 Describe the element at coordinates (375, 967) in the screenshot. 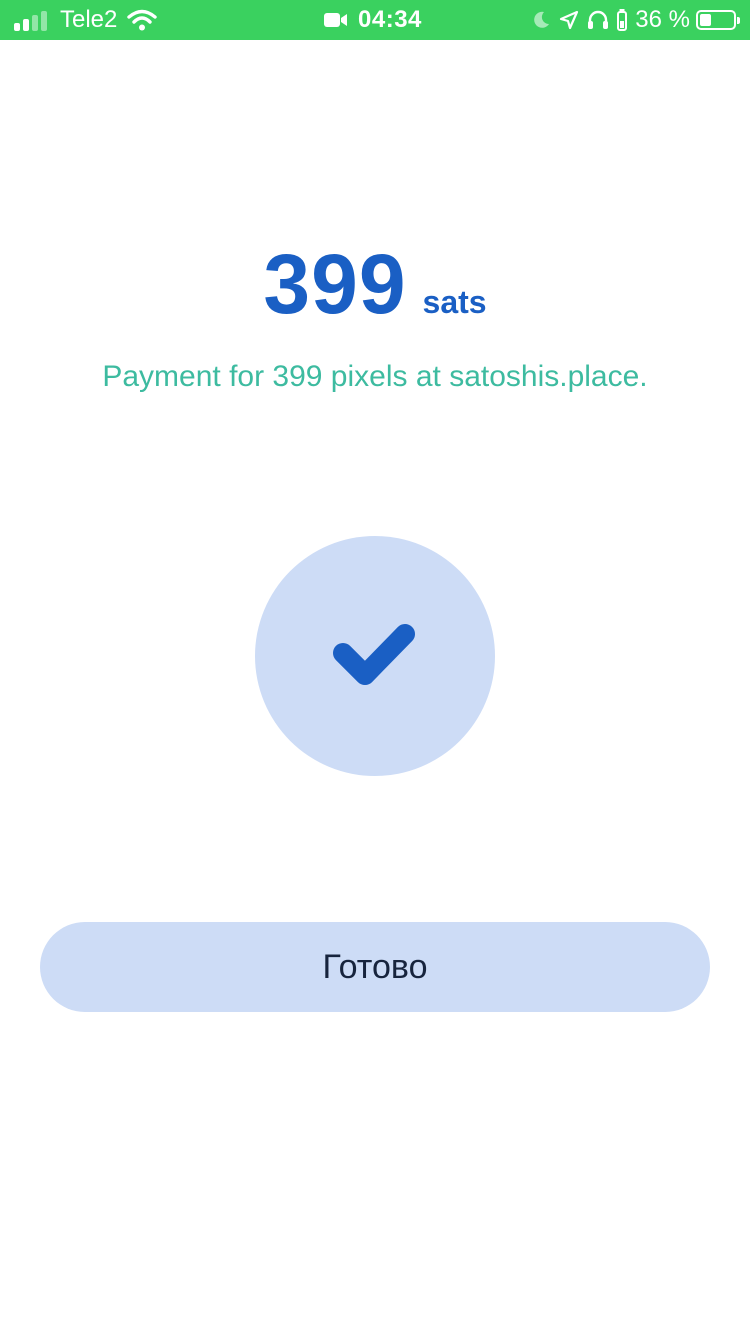

I see `done-button: Готово` at that location.